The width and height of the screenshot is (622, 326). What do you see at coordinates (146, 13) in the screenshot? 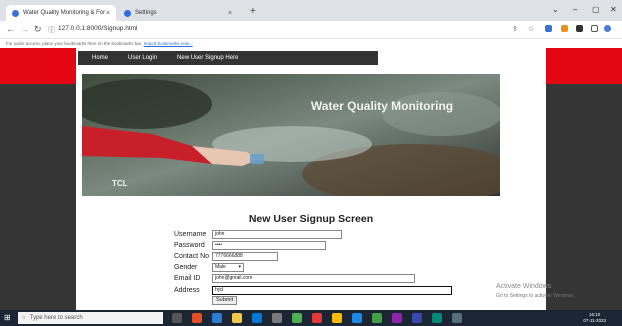
I see `tab-title: Settings` at bounding box center [146, 13].